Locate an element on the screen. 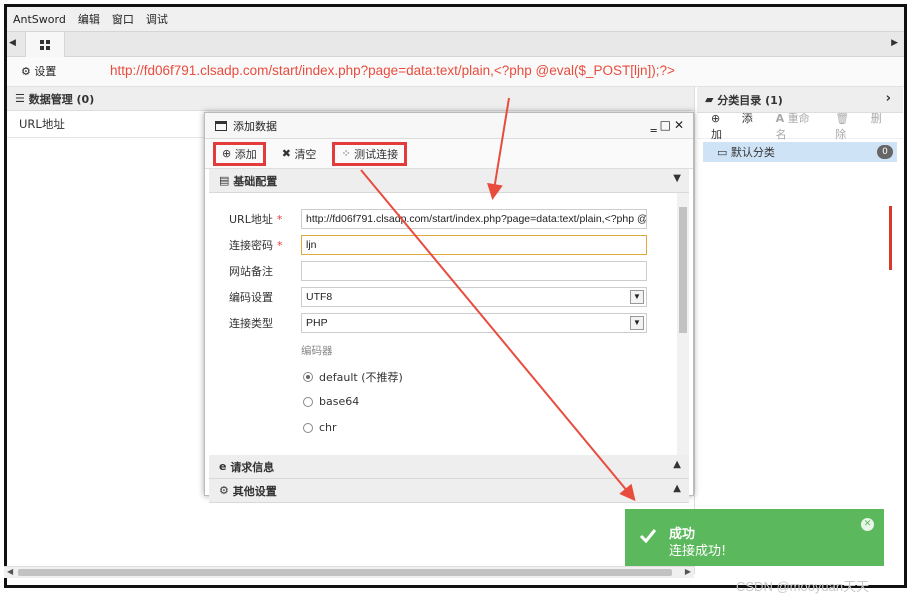 Image resolution: width=915 pixels, height=601 pixels. note-input is located at coordinates (474, 271).